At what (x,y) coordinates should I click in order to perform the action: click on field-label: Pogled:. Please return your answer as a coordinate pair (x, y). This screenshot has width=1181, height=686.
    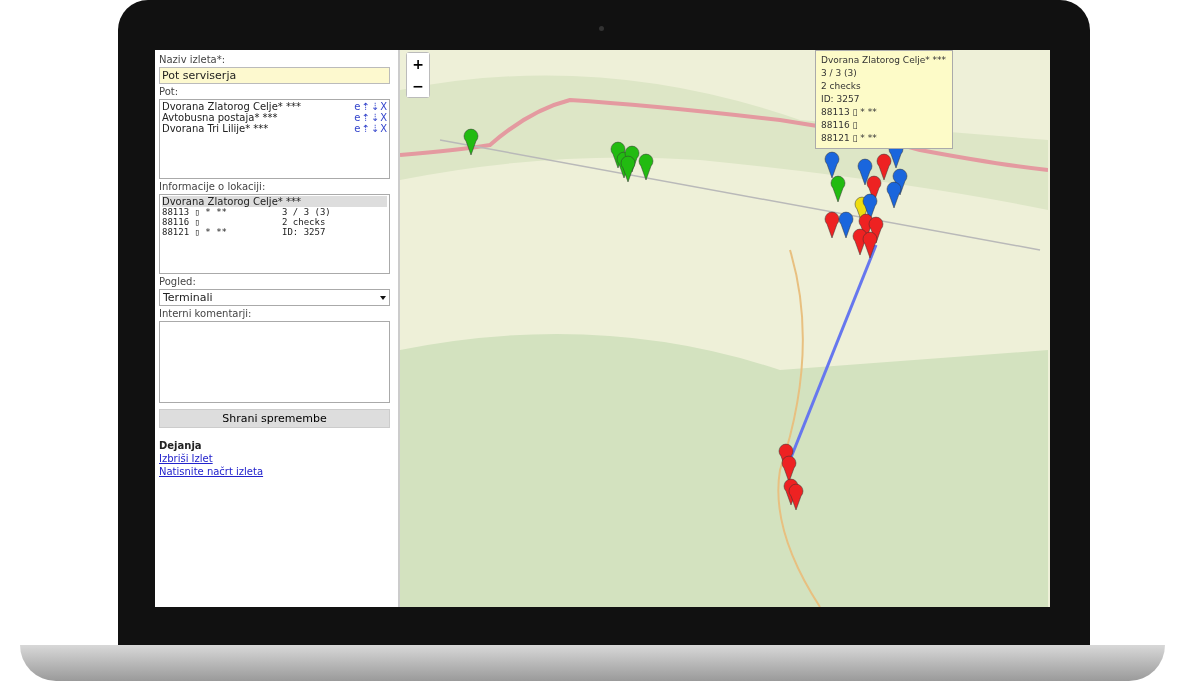
    Looking at the image, I should click on (178, 281).